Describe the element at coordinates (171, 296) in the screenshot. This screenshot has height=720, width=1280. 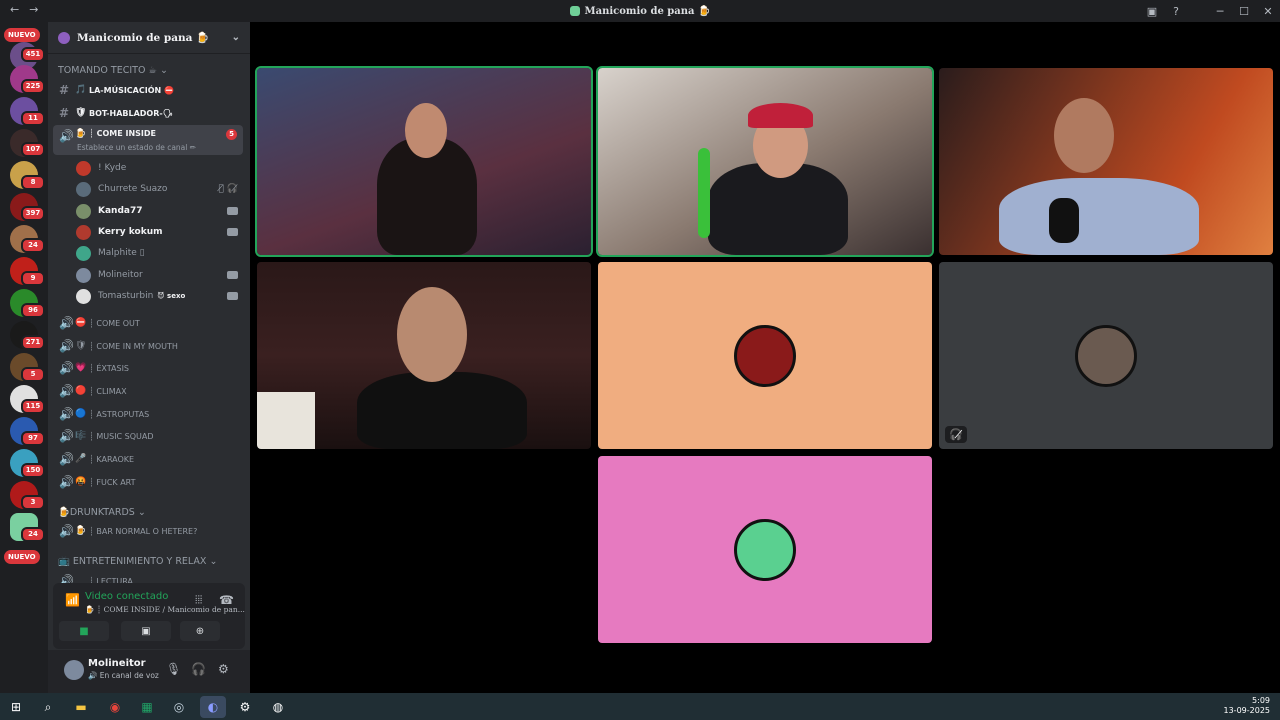
I see `user-tag: 😈 sexo` at that location.